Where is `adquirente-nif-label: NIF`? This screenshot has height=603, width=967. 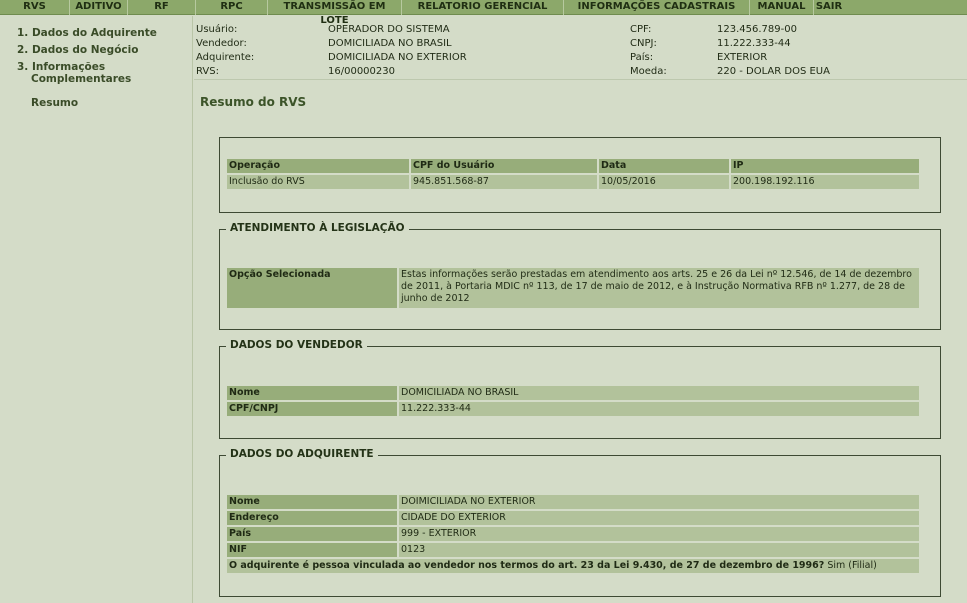 adquirente-nif-label: NIF is located at coordinates (312, 550).